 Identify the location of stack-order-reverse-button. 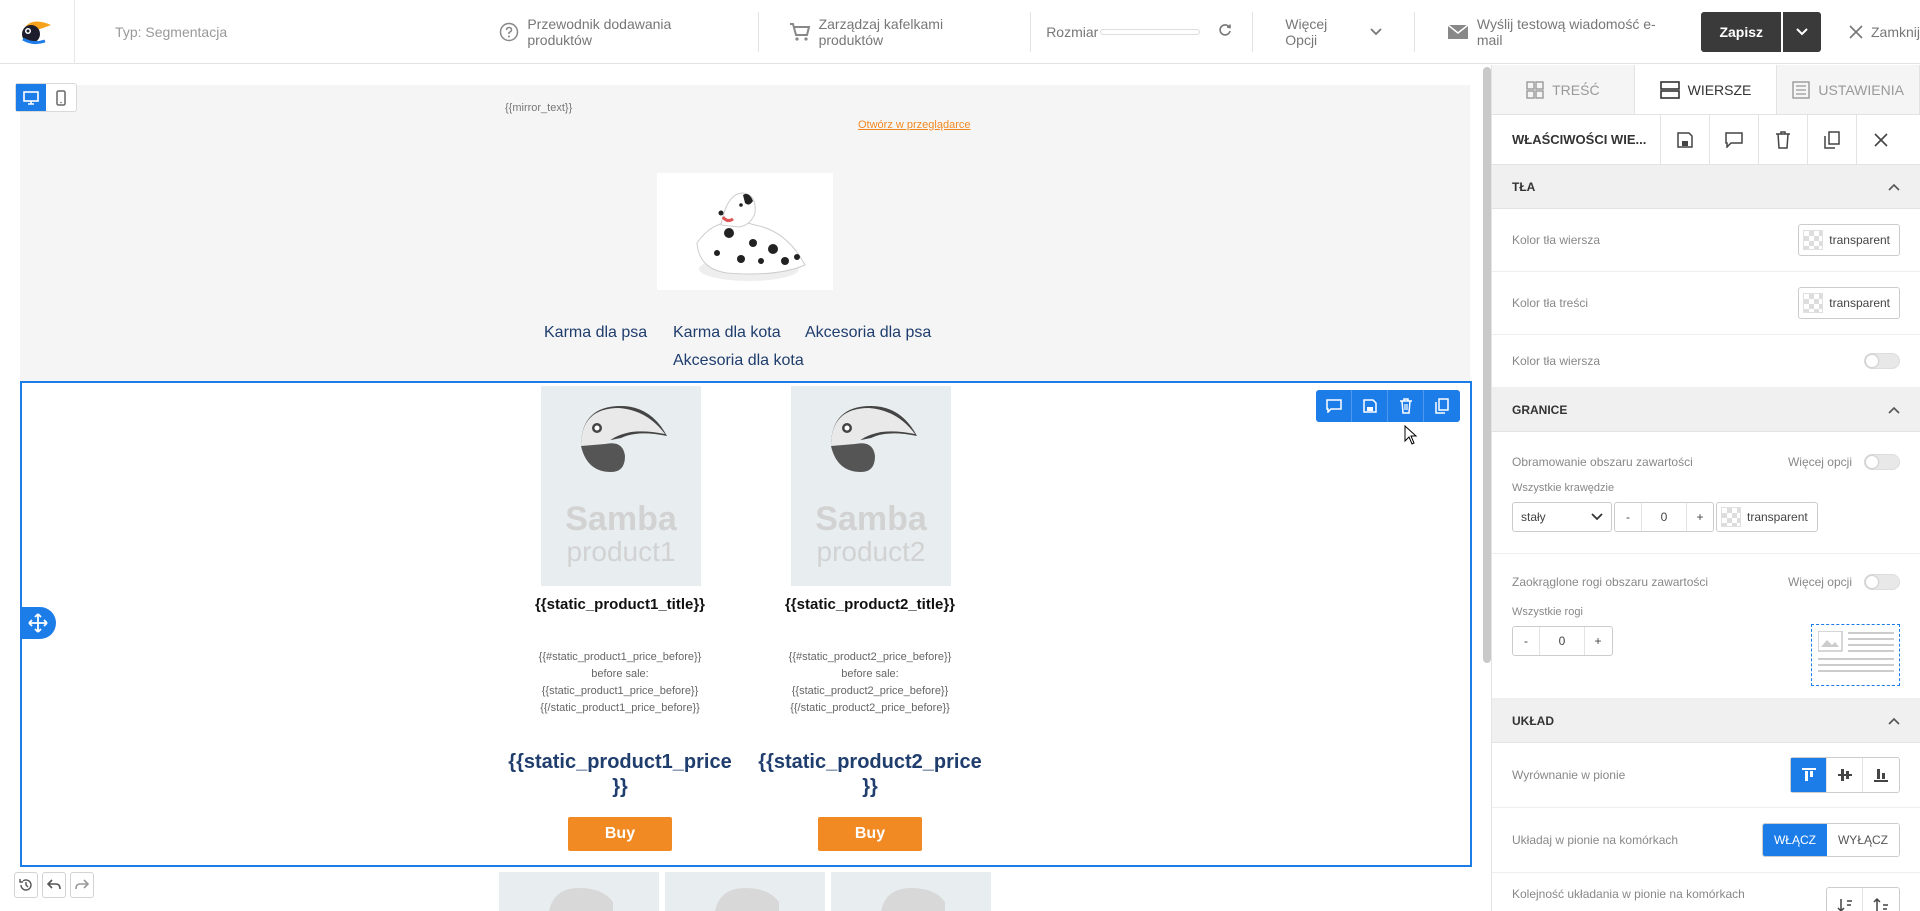
(1881, 899).